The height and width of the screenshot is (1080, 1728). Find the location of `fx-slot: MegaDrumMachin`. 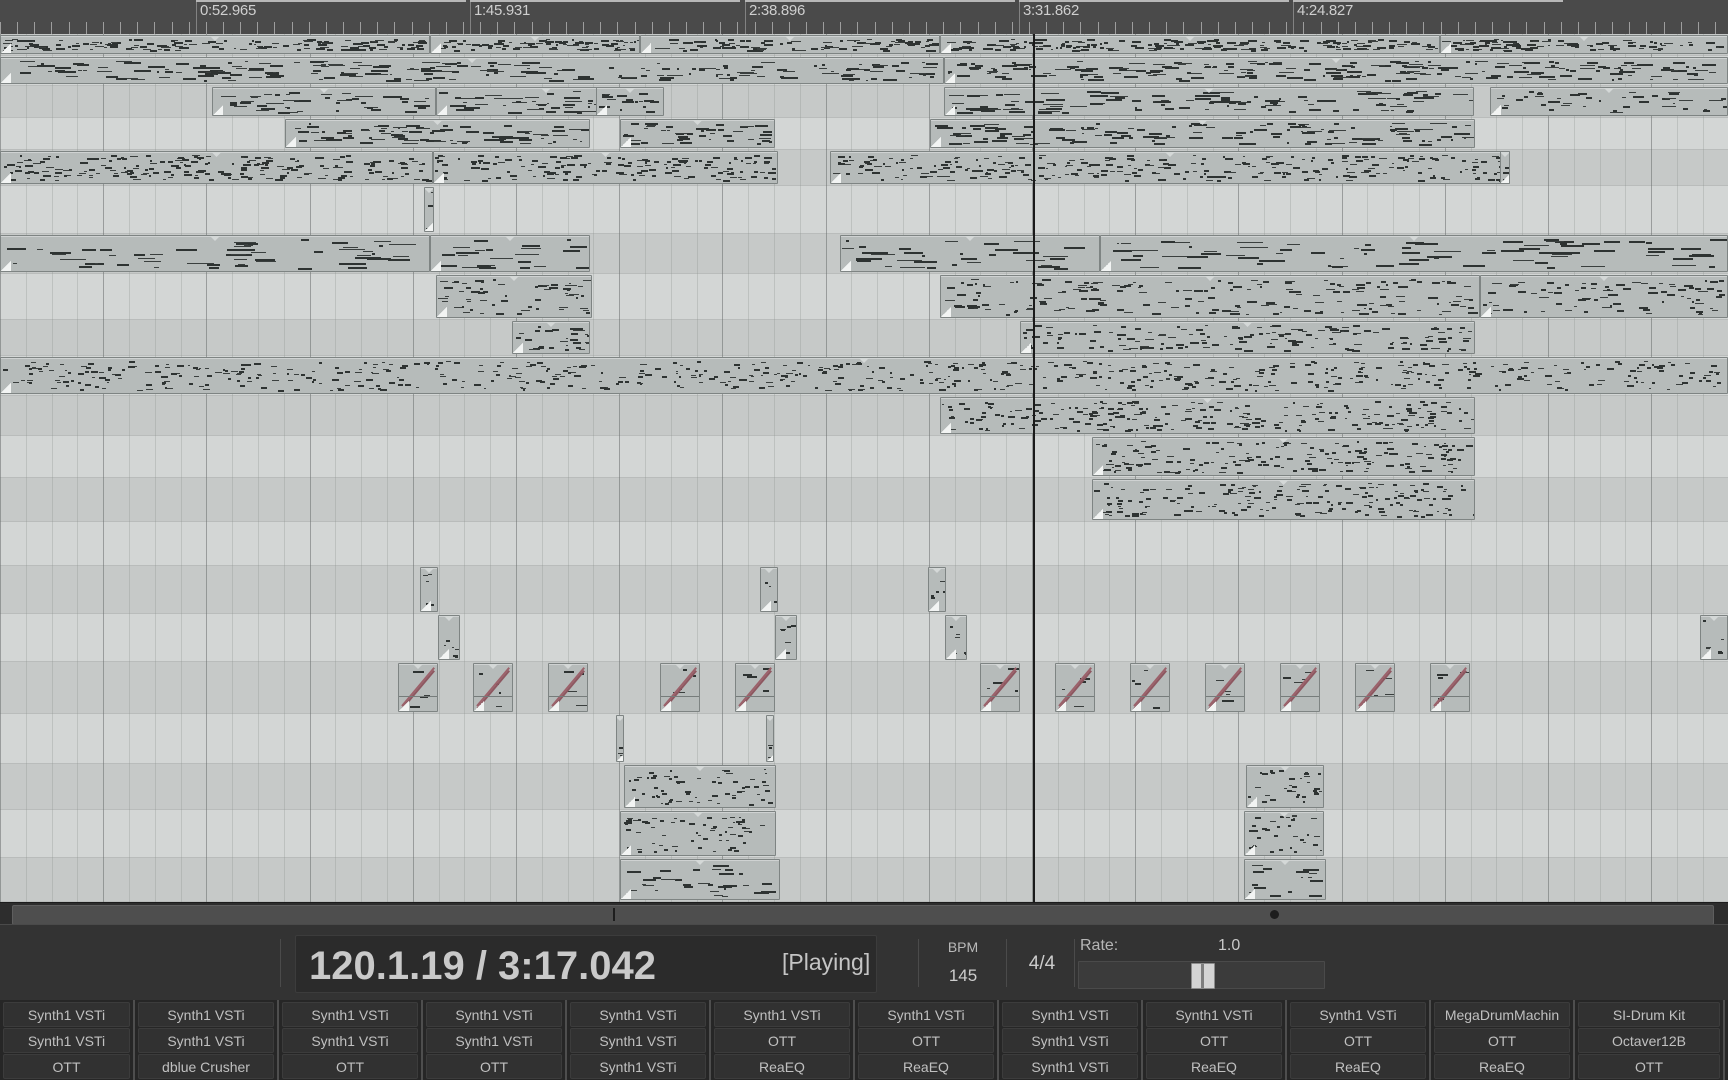

fx-slot: MegaDrumMachin is located at coordinates (1502, 1014).